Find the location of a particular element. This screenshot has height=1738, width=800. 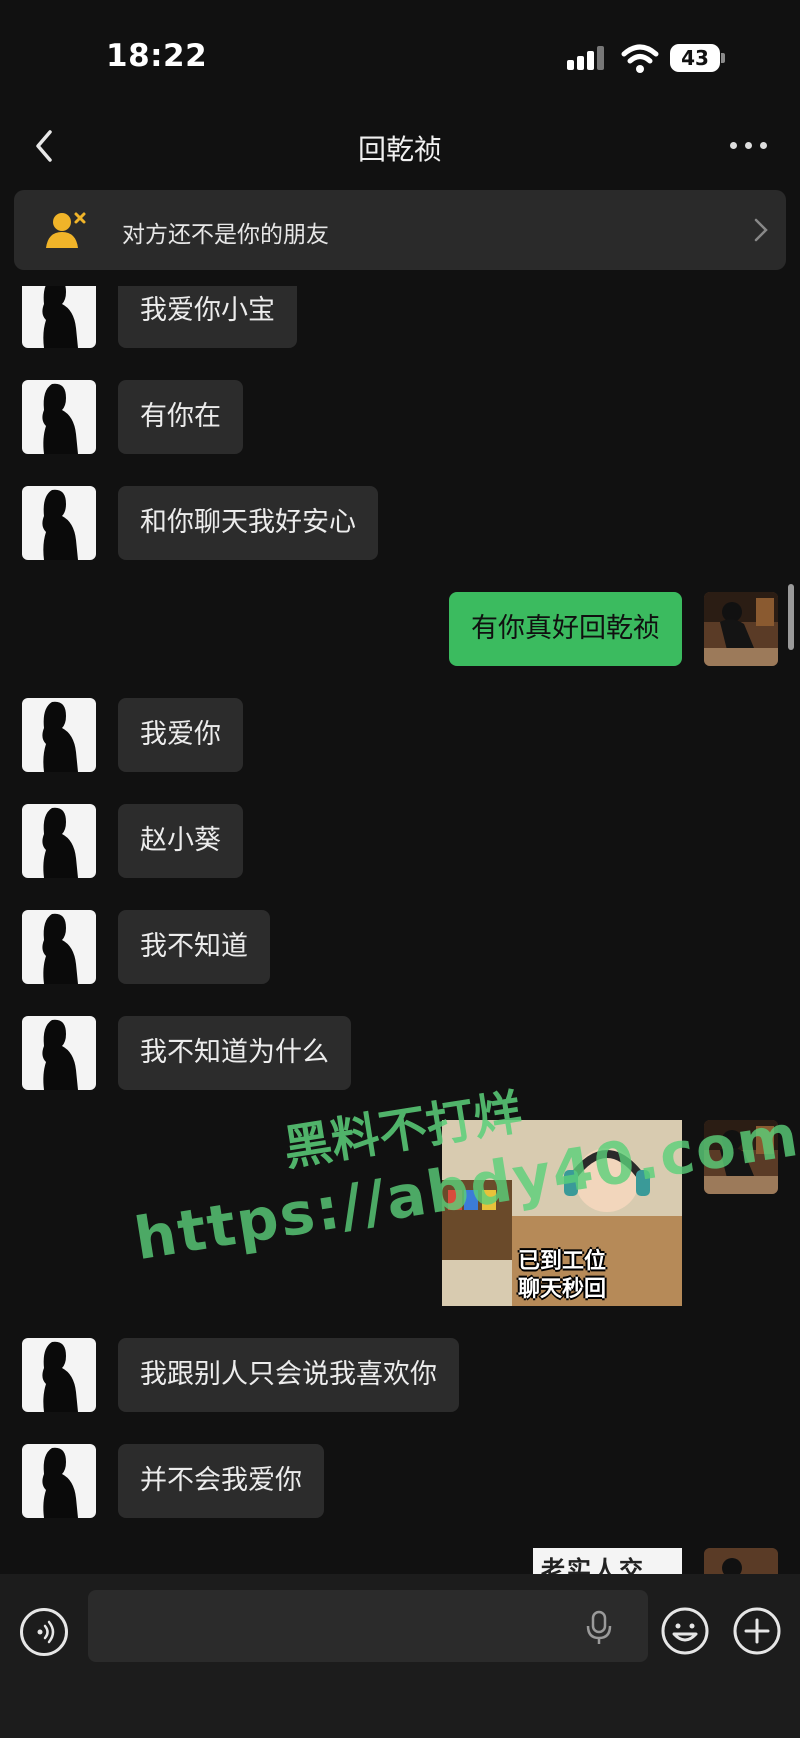

message-bubble: 并不会我爱你 is located at coordinates (221, 1481).